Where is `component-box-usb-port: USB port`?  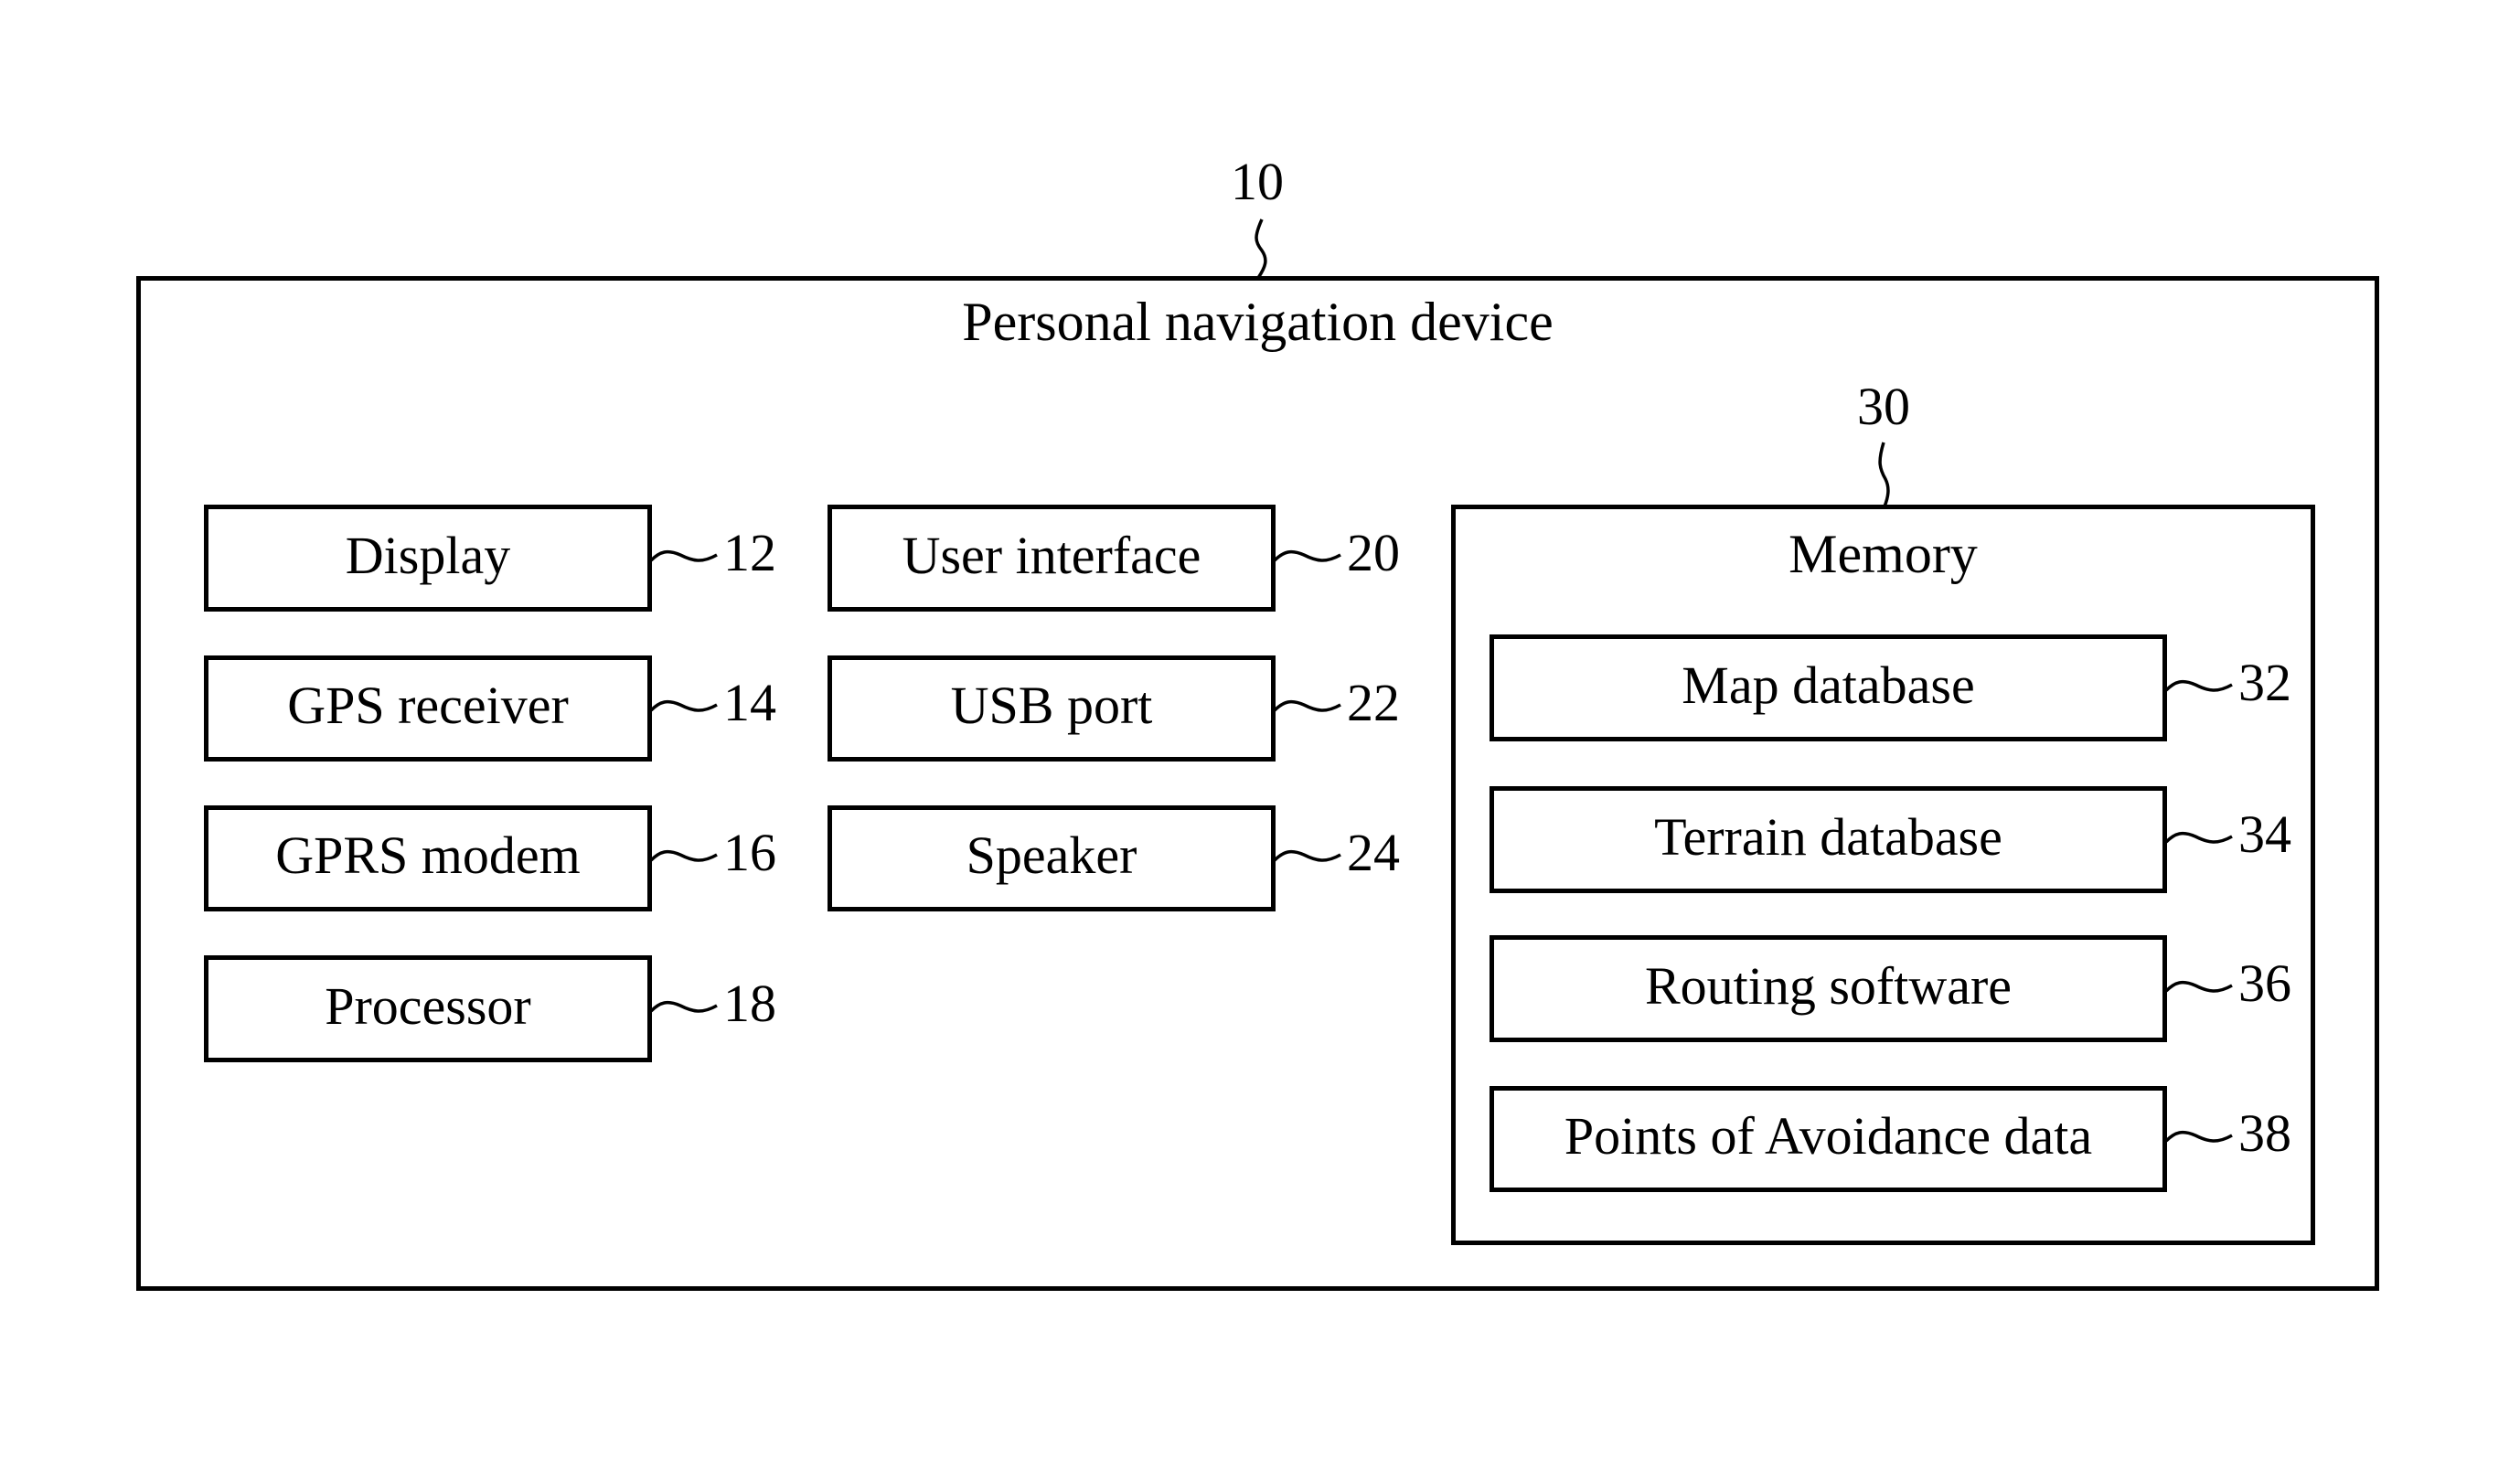 component-box-usb-port: USB port is located at coordinates (1052, 709).